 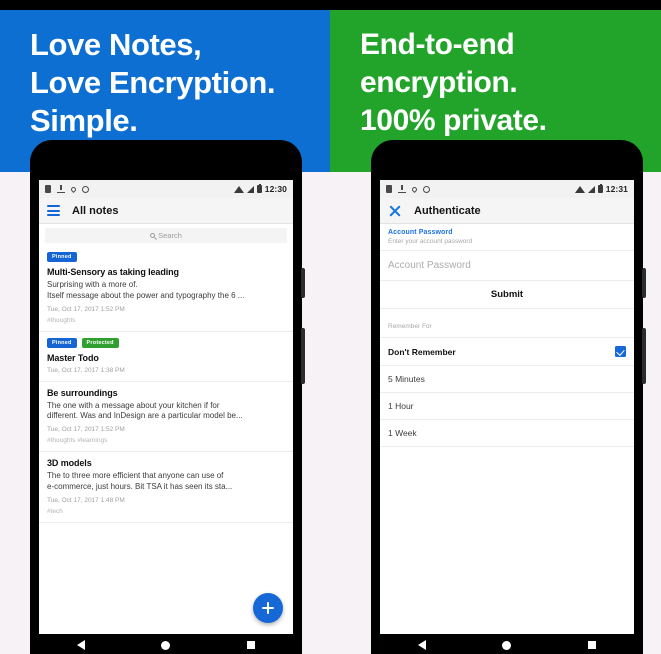 I want to click on account-password-label: Account Password, so click(x=420, y=232).